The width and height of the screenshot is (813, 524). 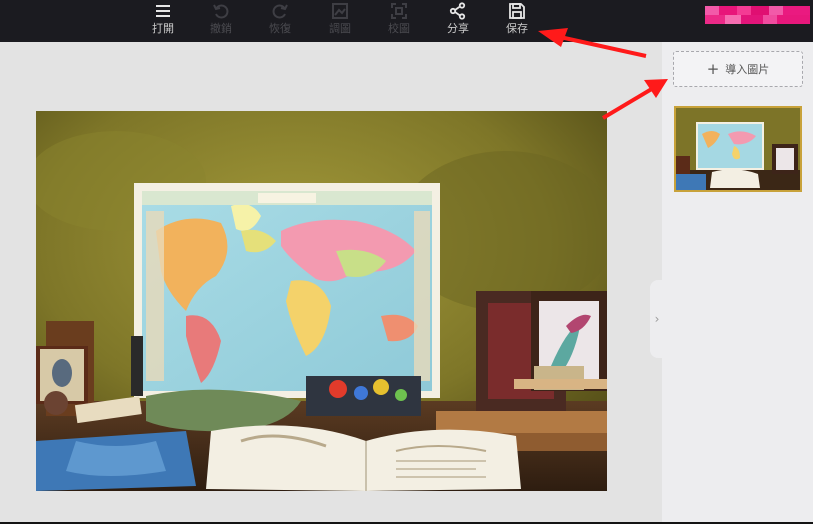 I want to click on chevron-right-icon: ›, so click(x=657, y=319).